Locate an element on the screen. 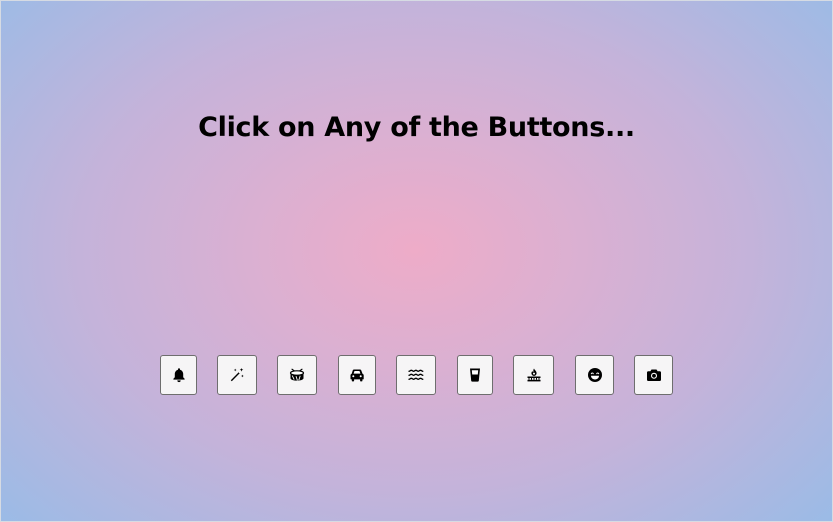 Image resolution: width=833 pixels, height=522 pixels. bell-icon is located at coordinates (178, 375).